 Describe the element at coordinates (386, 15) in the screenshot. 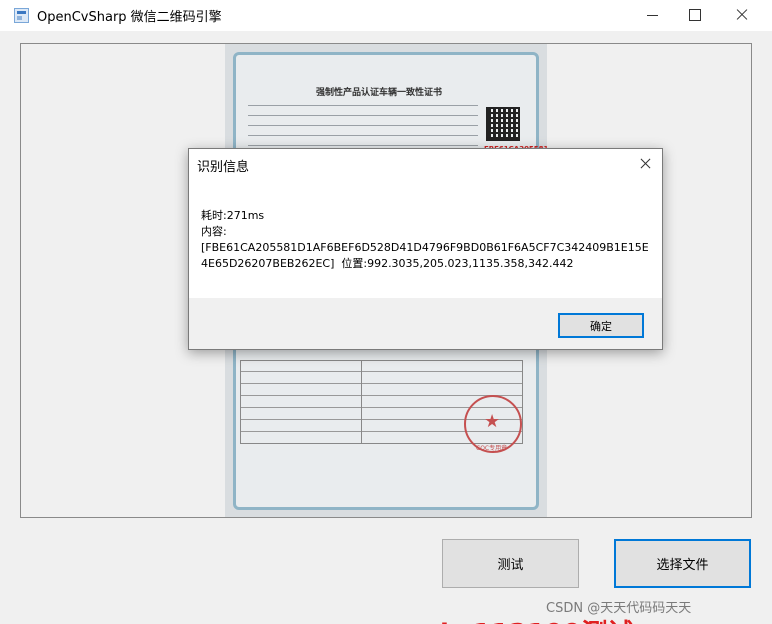

I see `window-titlebar: OpenCvSharp 微信二维码引擎` at that location.